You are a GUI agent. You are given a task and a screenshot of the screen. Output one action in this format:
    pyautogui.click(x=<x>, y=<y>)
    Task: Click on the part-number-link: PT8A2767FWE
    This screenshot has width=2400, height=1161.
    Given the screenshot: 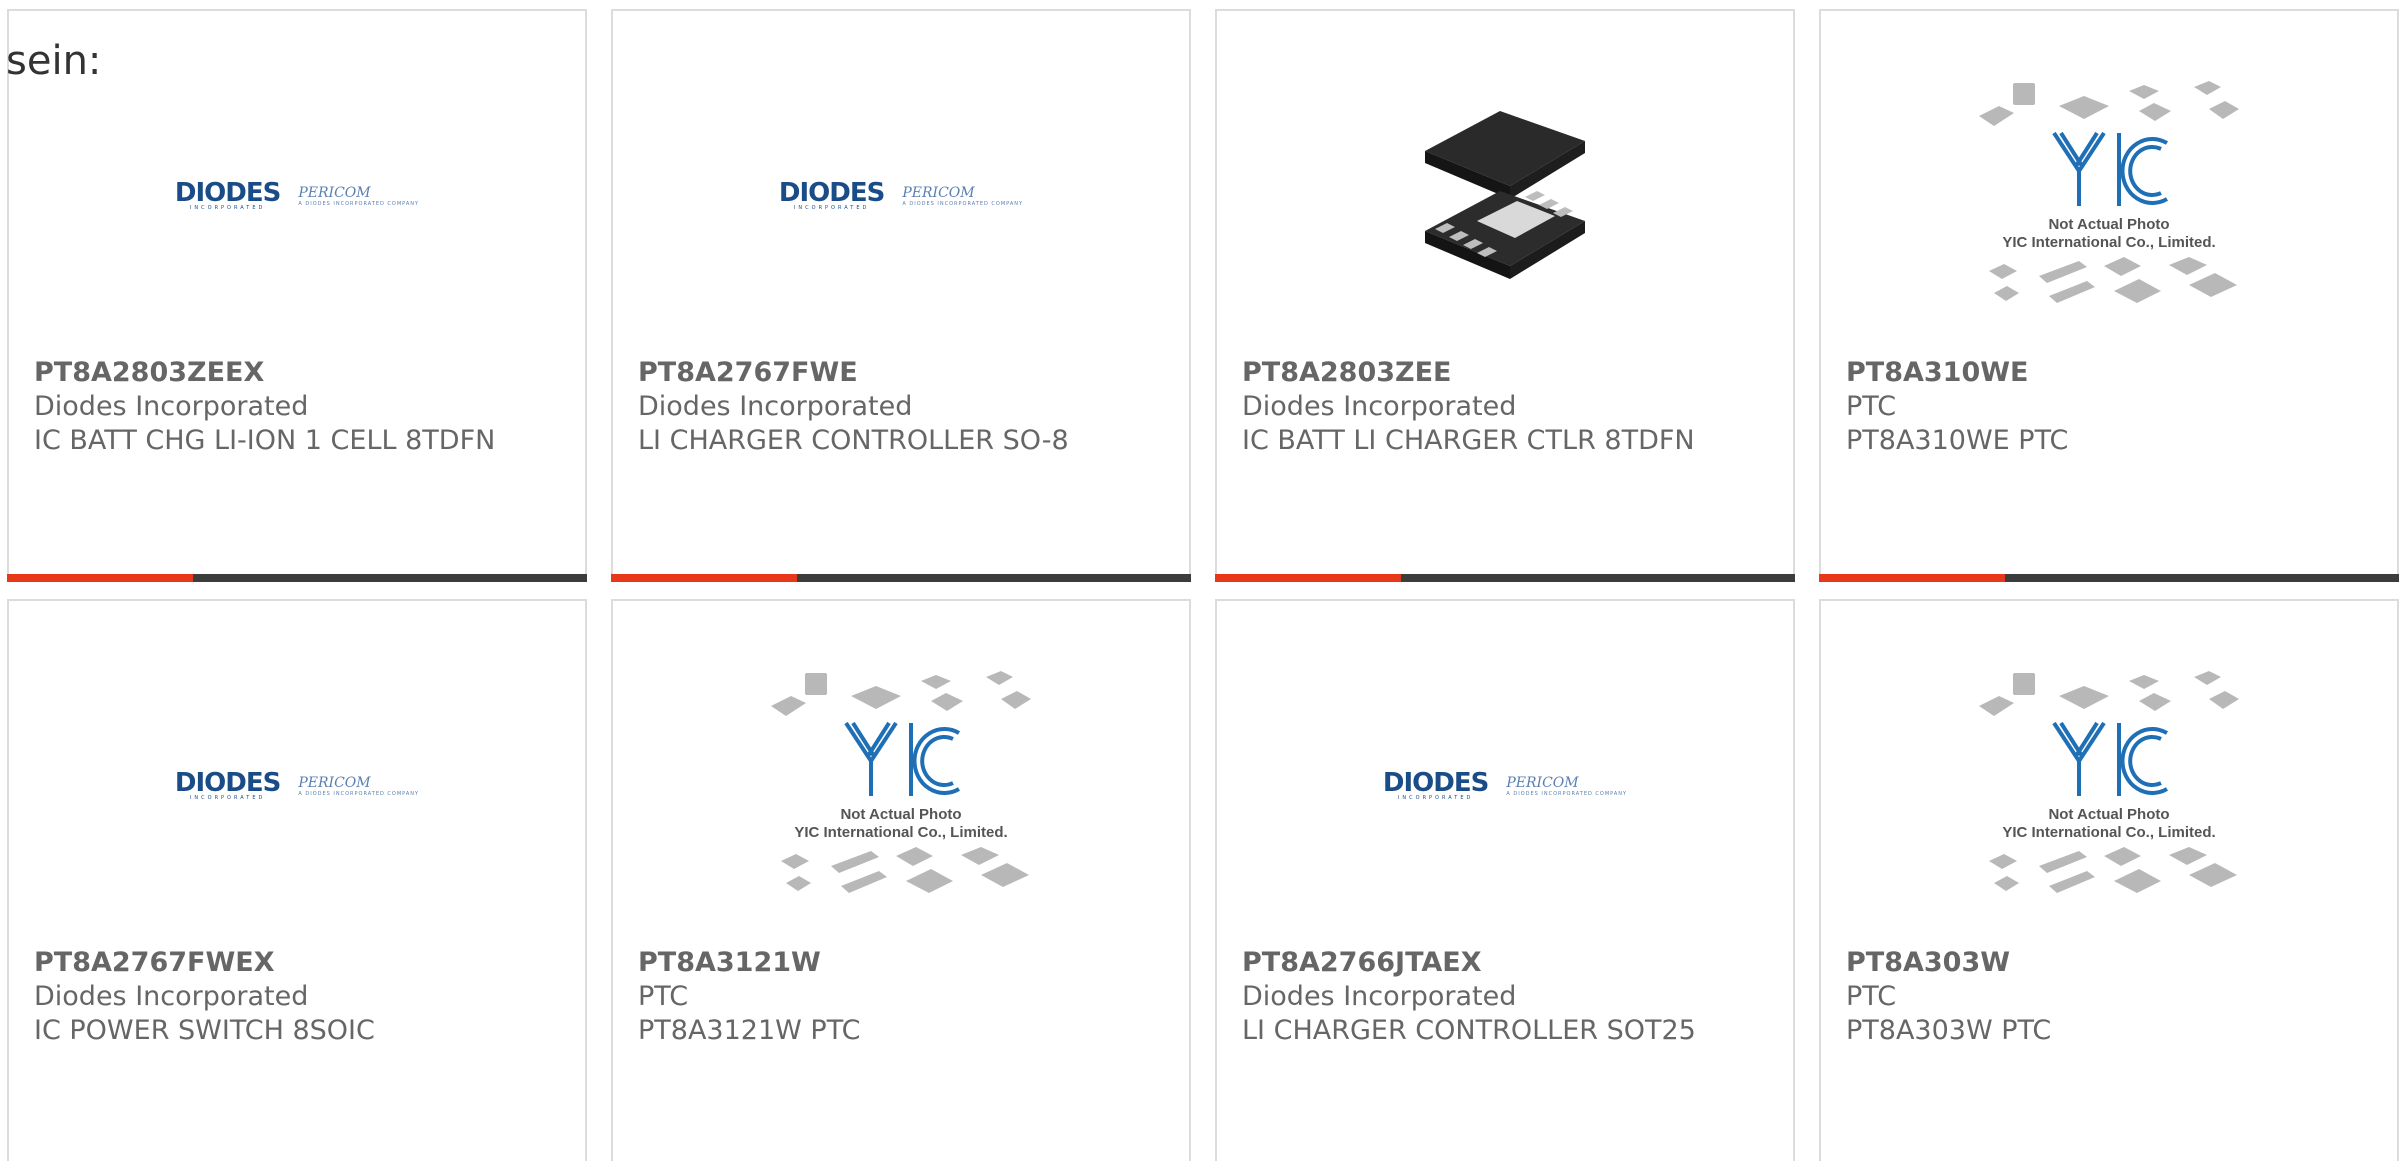 What is the action you would take?
    pyautogui.click(x=888, y=373)
    